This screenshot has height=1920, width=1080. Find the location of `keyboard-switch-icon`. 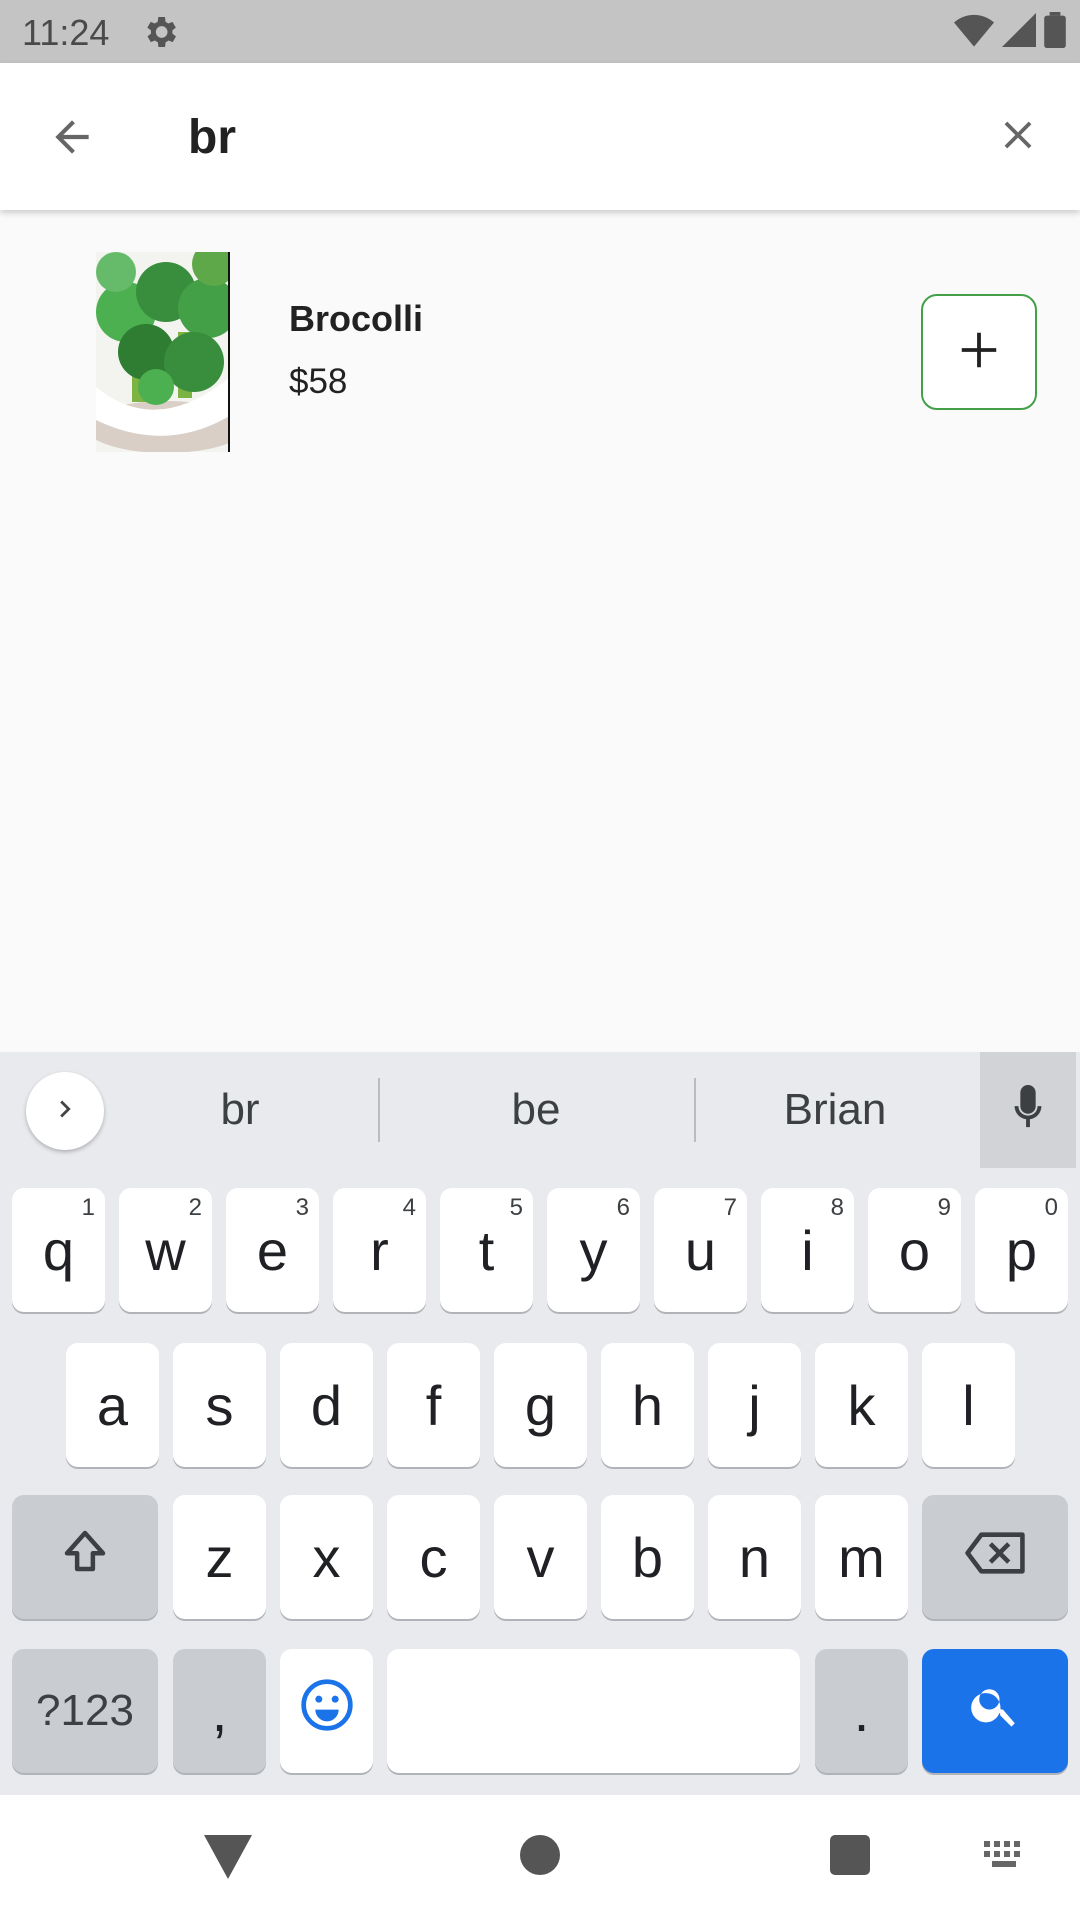

keyboard-switch-icon is located at coordinates (1006, 1856).